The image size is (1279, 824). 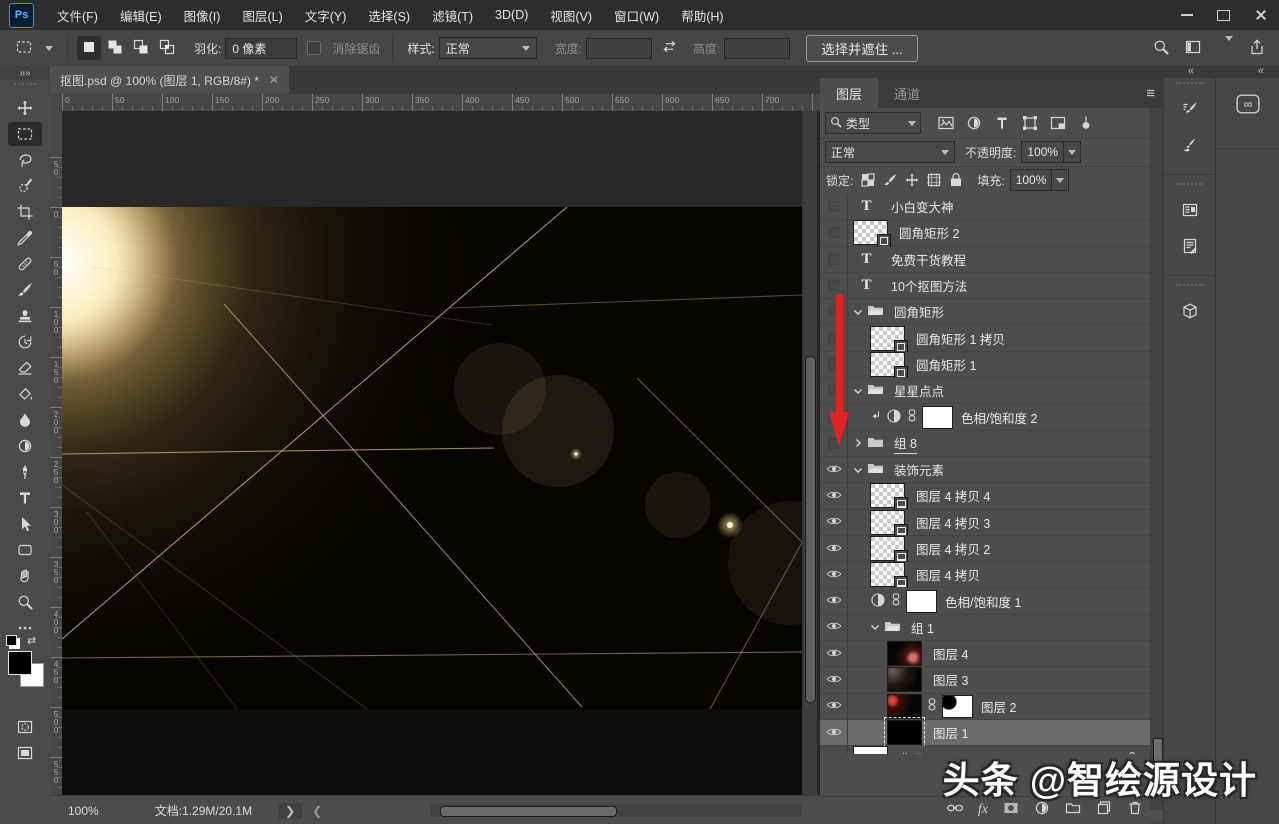 I want to click on layer-row-7: 星星点点, so click(x=985, y=391).